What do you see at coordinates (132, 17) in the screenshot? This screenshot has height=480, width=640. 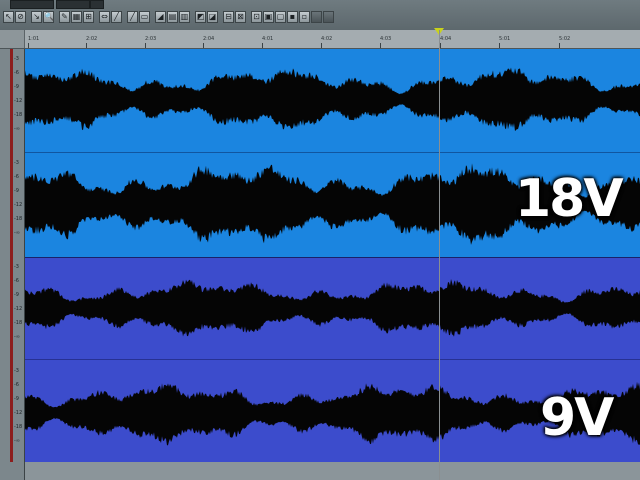 I see `curve-tool-button: ╱` at bounding box center [132, 17].